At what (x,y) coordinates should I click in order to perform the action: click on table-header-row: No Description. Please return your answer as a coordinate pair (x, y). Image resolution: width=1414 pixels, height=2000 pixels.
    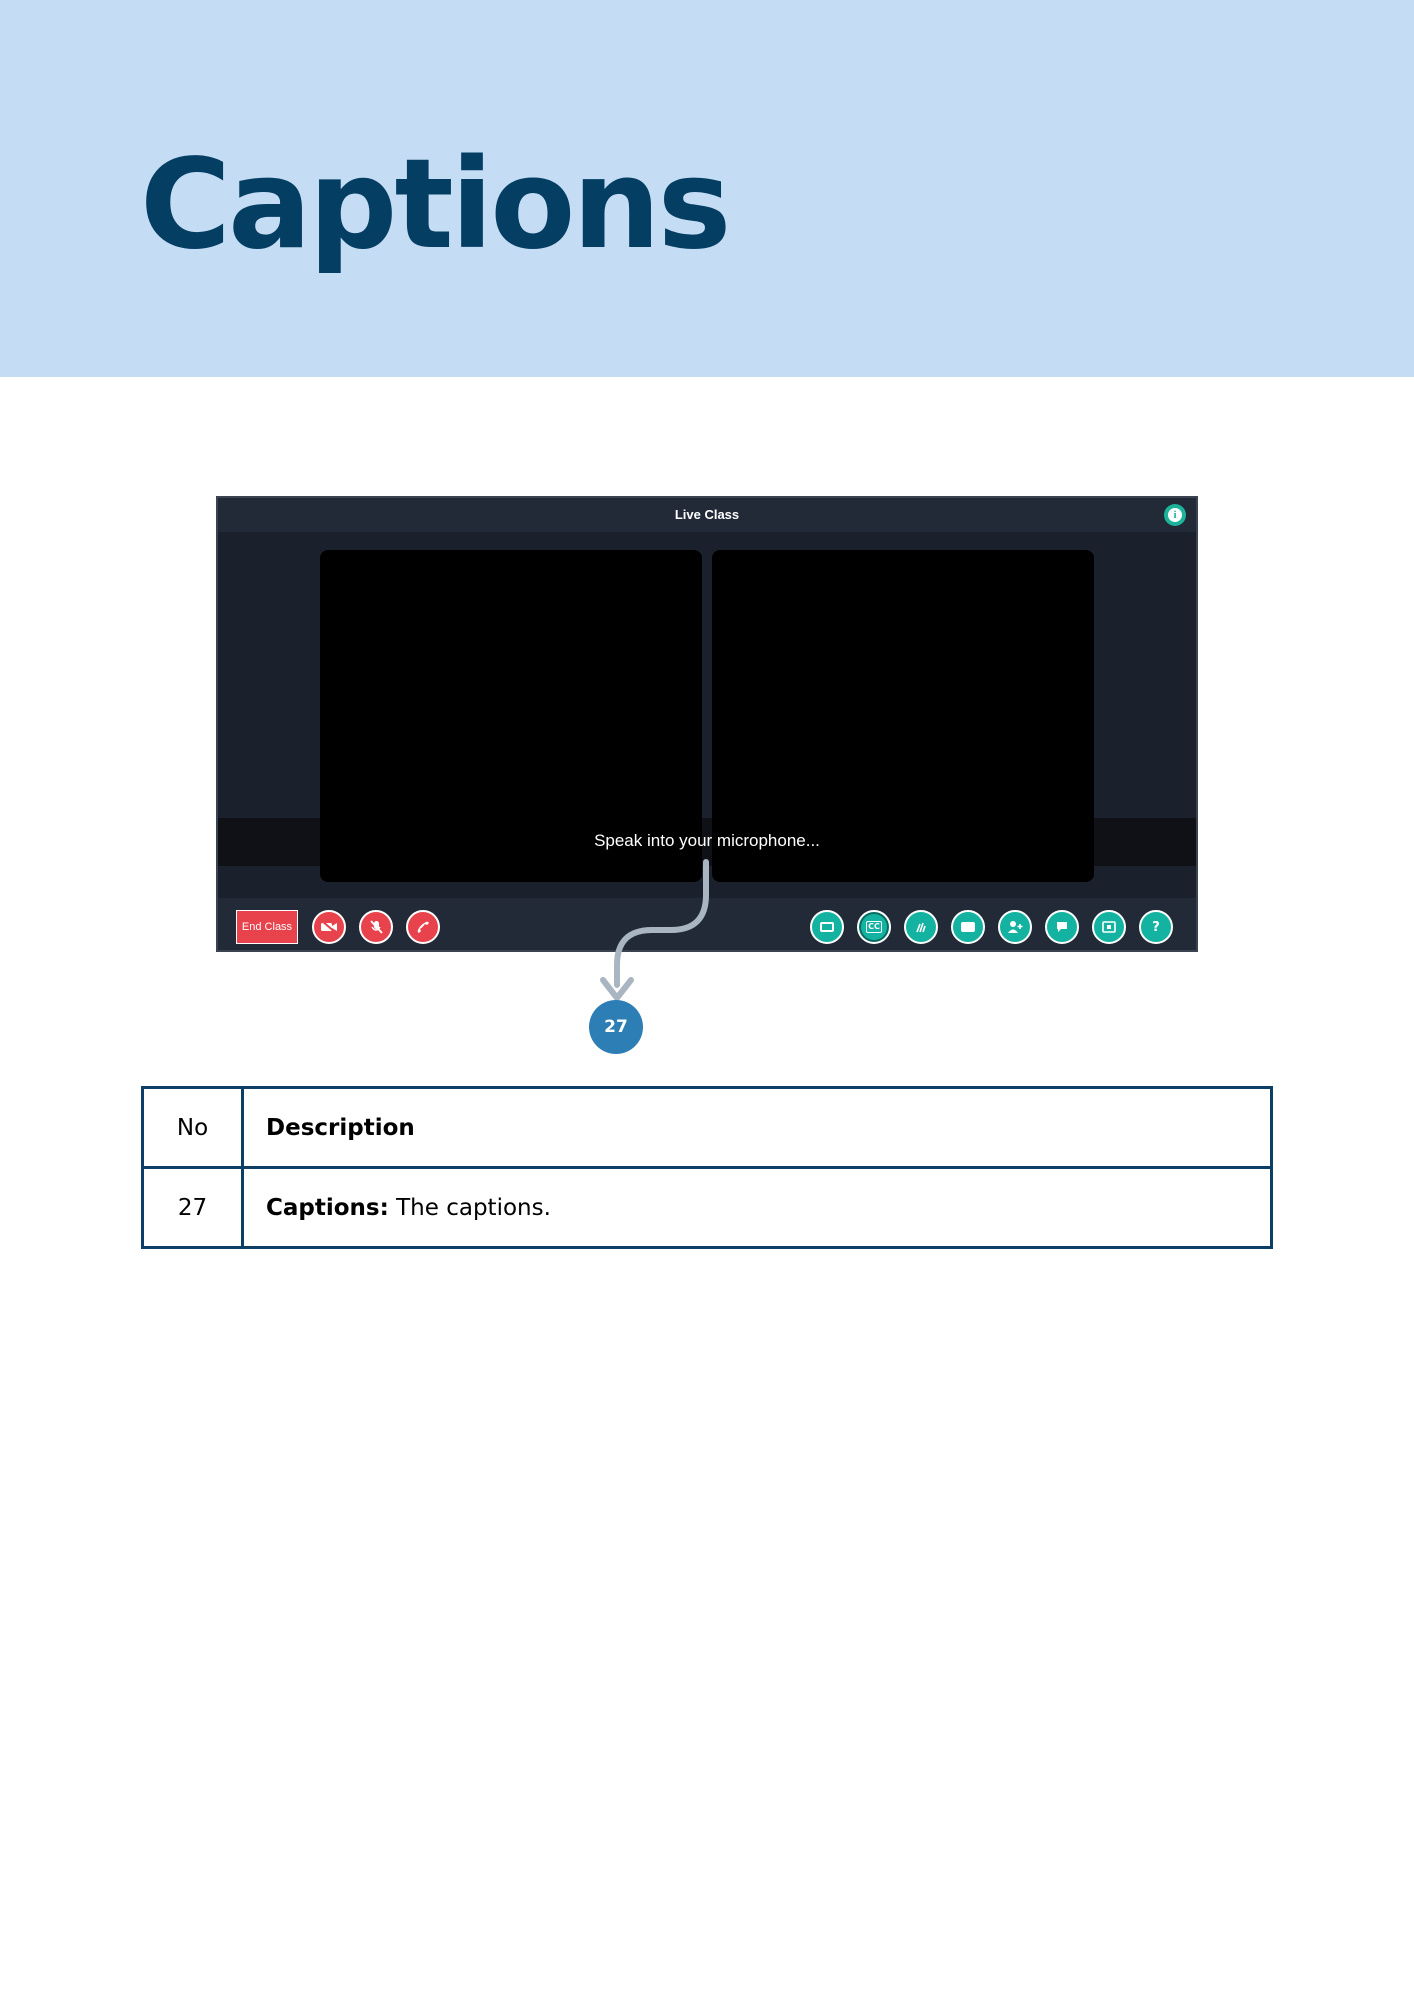
    Looking at the image, I should click on (707, 1127).